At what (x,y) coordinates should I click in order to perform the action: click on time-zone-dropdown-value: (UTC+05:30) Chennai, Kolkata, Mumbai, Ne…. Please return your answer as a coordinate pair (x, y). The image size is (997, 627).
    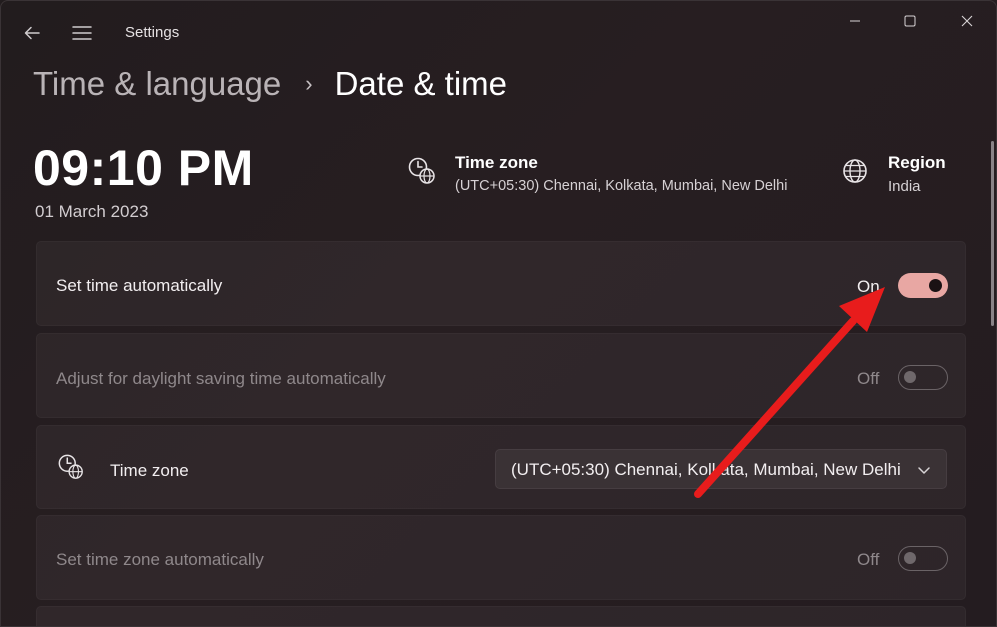
    Looking at the image, I should click on (706, 469).